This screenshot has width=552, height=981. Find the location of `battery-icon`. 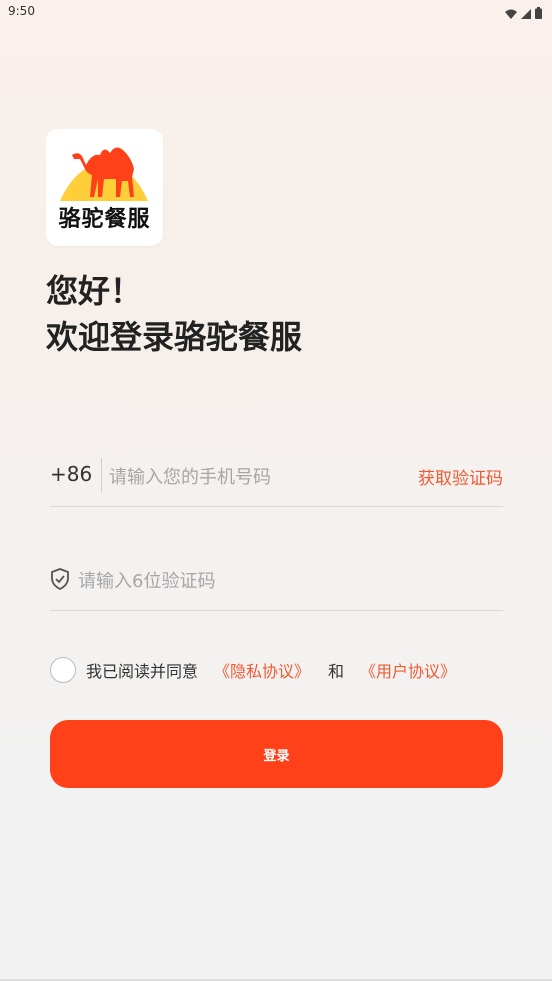

battery-icon is located at coordinates (538, 13).